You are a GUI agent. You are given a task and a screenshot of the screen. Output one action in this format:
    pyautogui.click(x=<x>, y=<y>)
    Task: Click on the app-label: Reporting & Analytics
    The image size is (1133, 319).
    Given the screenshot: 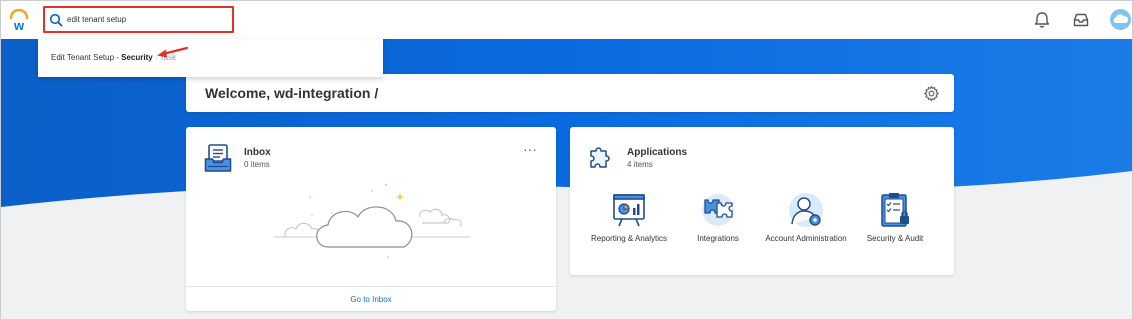 What is the action you would take?
    pyautogui.click(x=629, y=238)
    